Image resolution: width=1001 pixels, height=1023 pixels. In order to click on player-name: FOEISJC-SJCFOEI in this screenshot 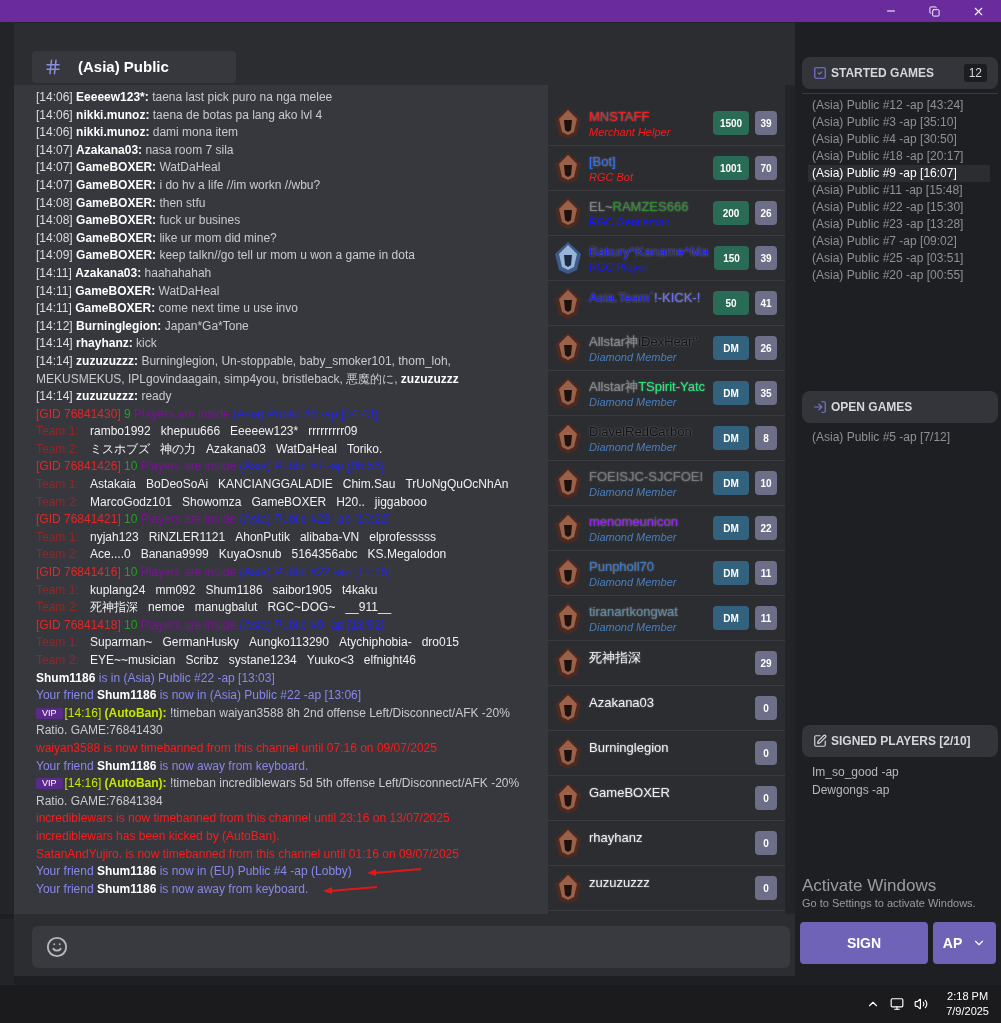, I will do `click(647, 476)`.